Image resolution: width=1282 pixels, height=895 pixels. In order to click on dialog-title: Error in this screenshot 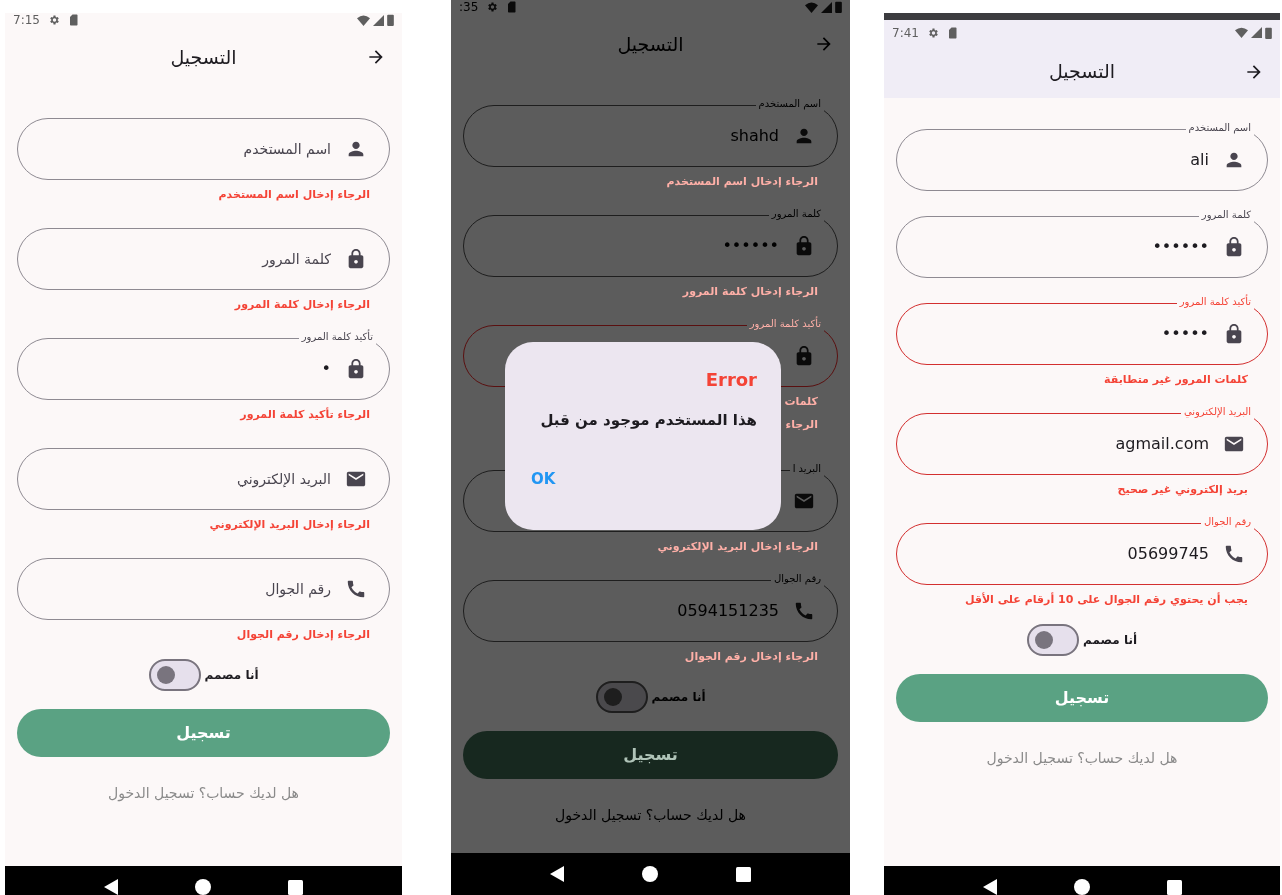, I will do `click(731, 380)`.